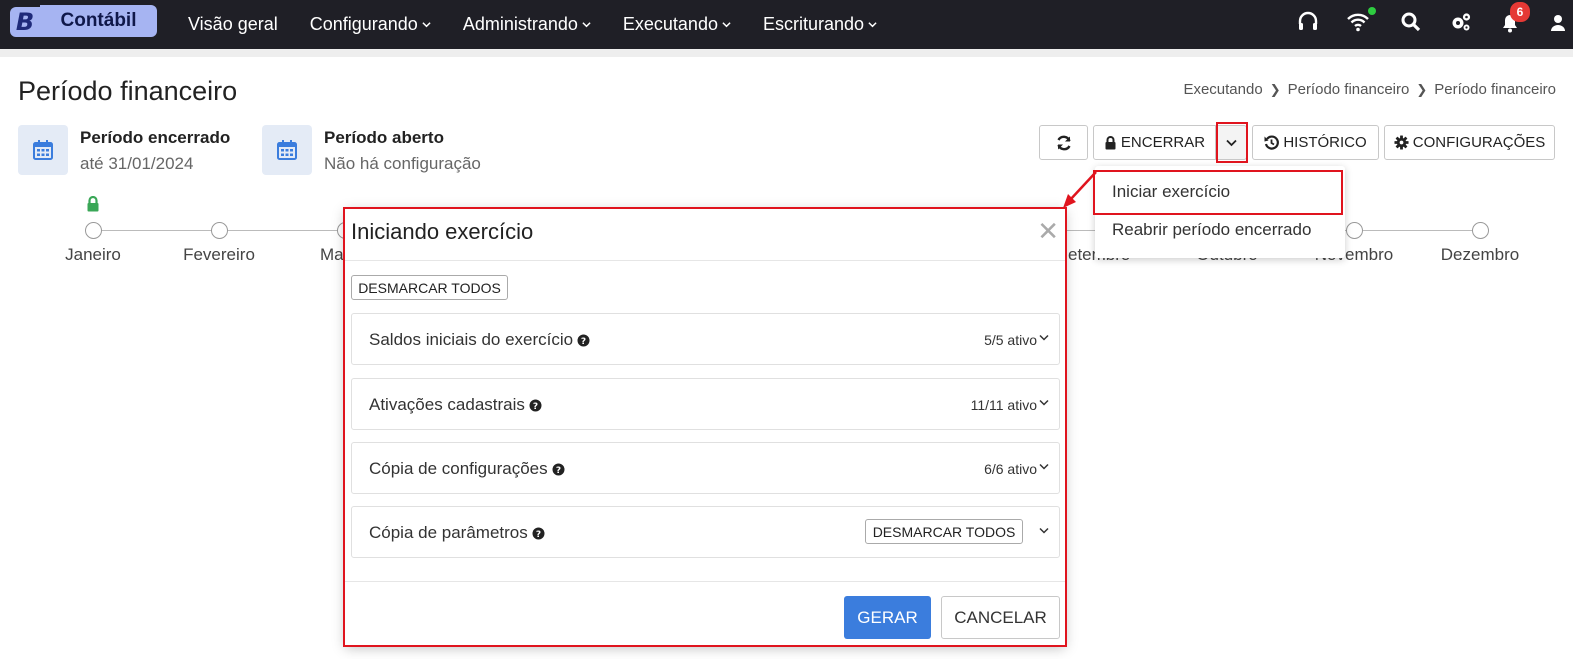 The image size is (1573, 659). I want to click on wifi-status-dot, so click(1372, 11).